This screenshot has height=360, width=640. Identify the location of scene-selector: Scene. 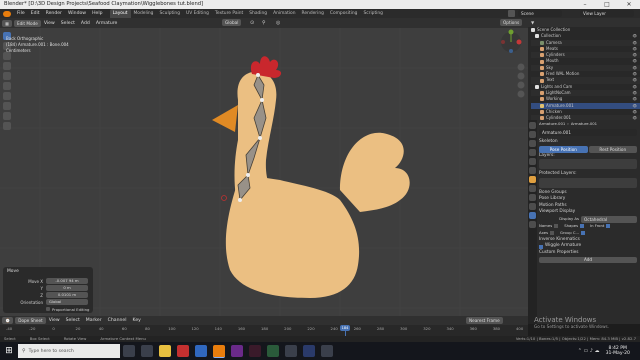
(540, 13).